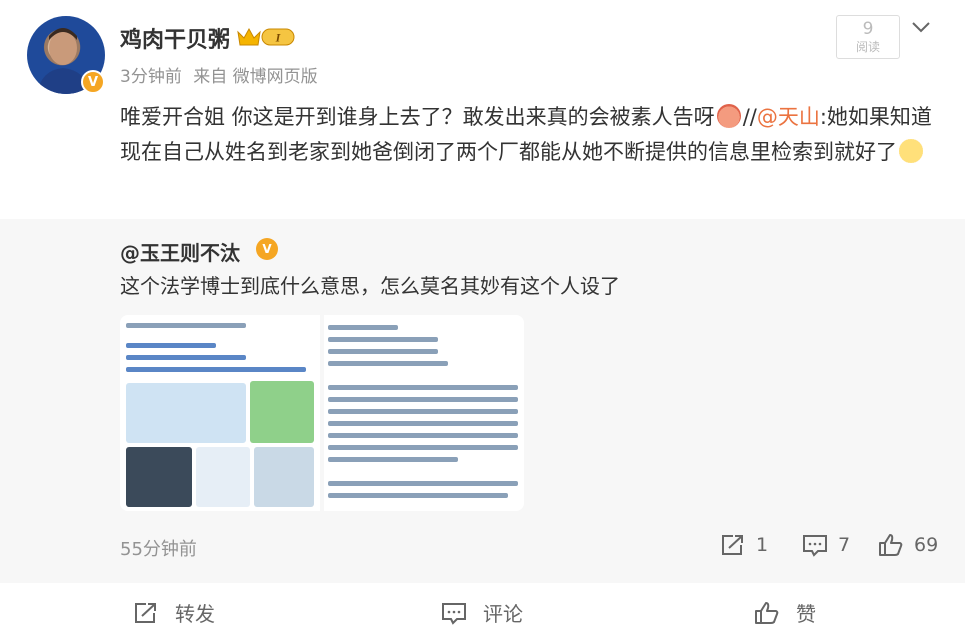 This screenshot has height=636, width=965. Describe the element at coordinates (180, 251) in the screenshot. I see `retweet-author: @玉王则不汰` at that location.